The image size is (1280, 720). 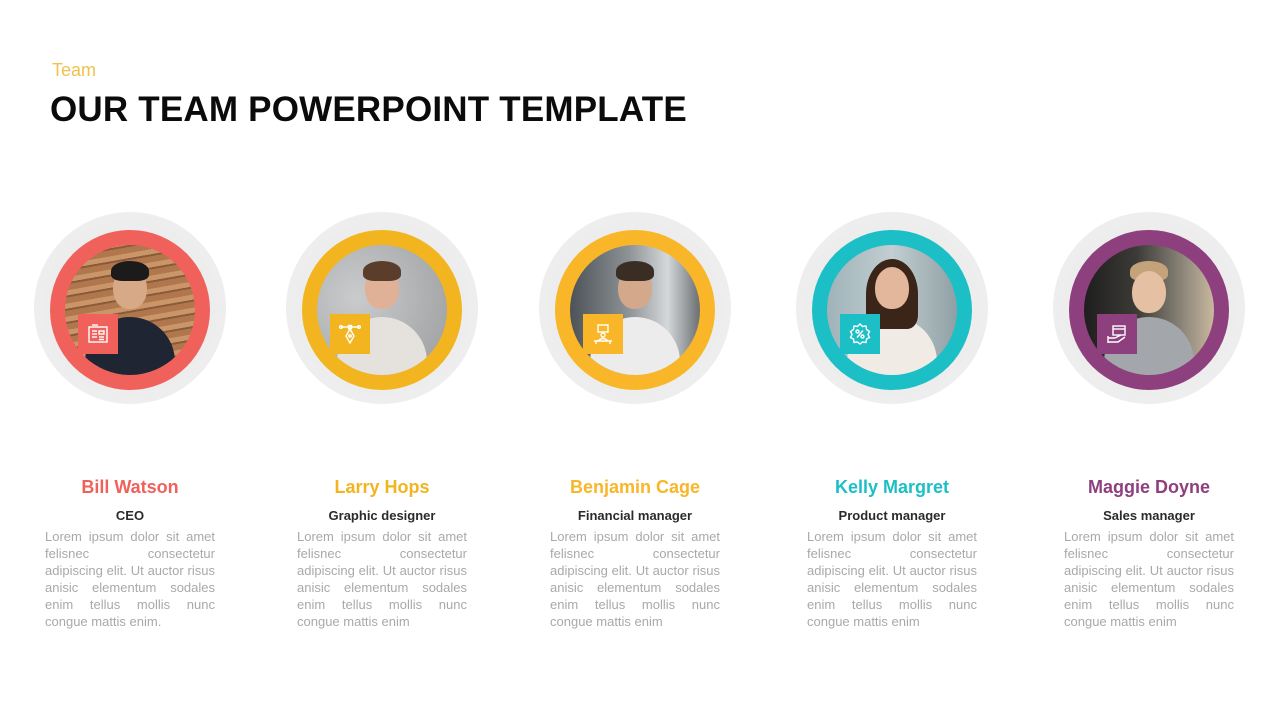 I want to click on member-name: Maggie Doyne, so click(x=1149, y=487).